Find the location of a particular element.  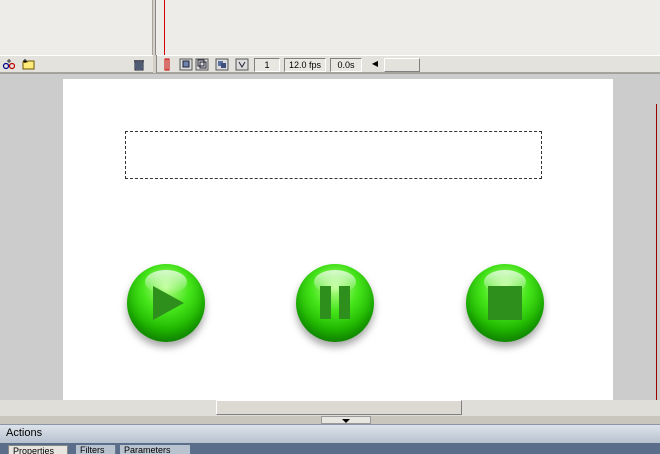

current-frame-field: 1 is located at coordinates (267, 65).